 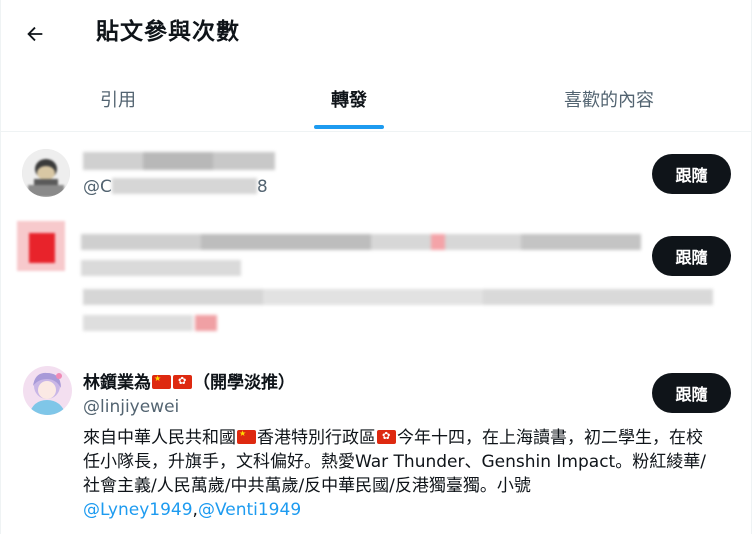 What do you see at coordinates (609, 99) in the screenshot?
I see `tab-likes: 喜歡的內容` at bounding box center [609, 99].